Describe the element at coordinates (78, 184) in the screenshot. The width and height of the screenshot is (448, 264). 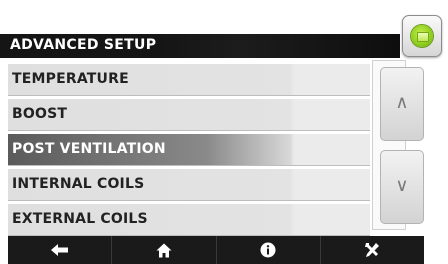
I see `menu-item-label: INTERNAL COILS` at that location.